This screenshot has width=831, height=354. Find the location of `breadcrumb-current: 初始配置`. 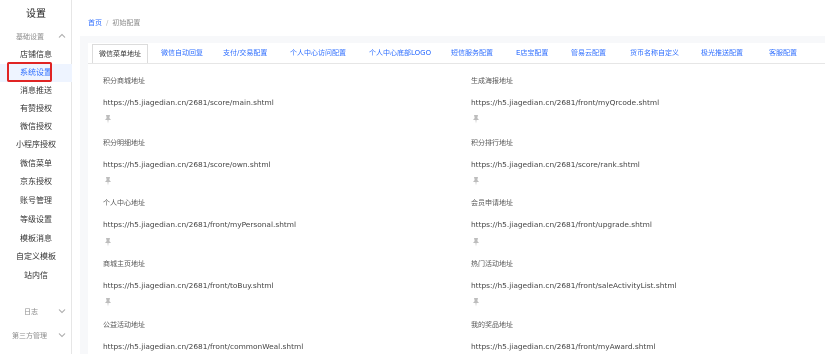

breadcrumb-current: 初始配置 is located at coordinates (126, 23).